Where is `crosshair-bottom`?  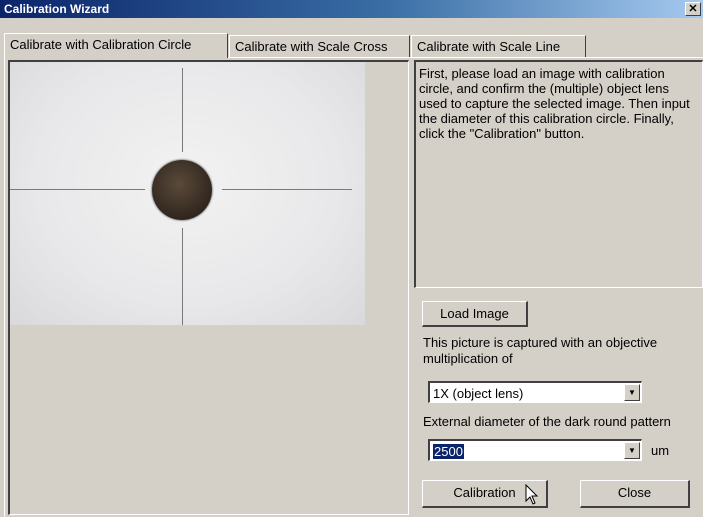 crosshair-bottom is located at coordinates (182, 276).